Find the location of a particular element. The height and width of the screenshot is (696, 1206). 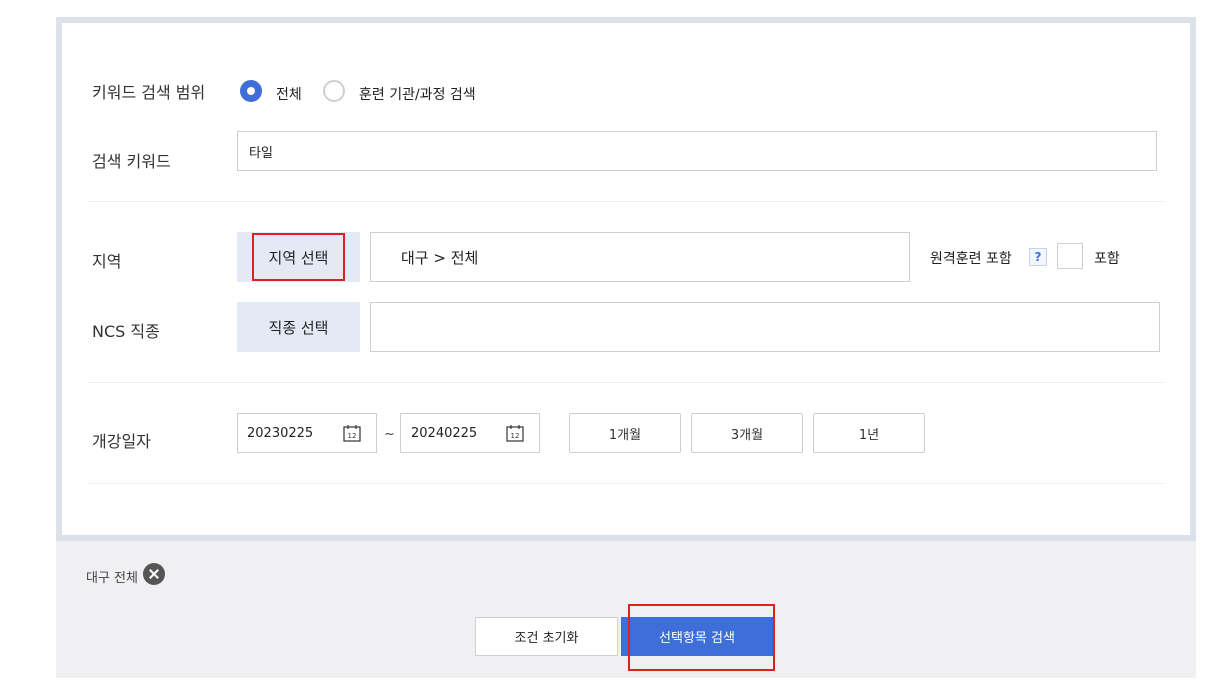

period-1year-button: 1년 is located at coordinates (869, 433).